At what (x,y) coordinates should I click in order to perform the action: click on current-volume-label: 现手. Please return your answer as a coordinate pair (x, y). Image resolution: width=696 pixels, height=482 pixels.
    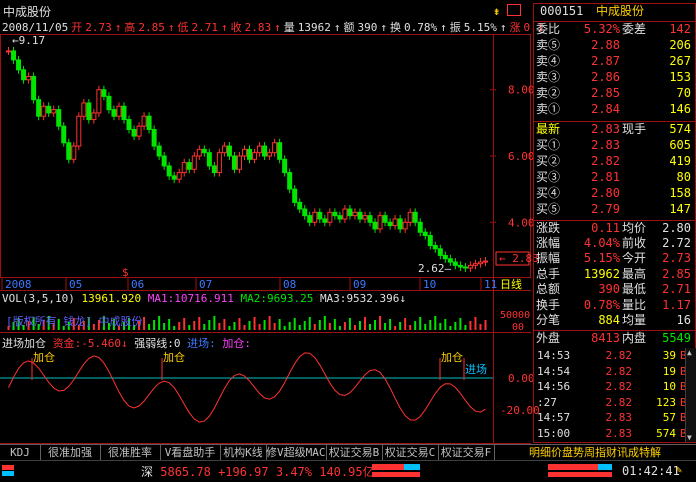
    Looking at the image, I should click on (634, 129).